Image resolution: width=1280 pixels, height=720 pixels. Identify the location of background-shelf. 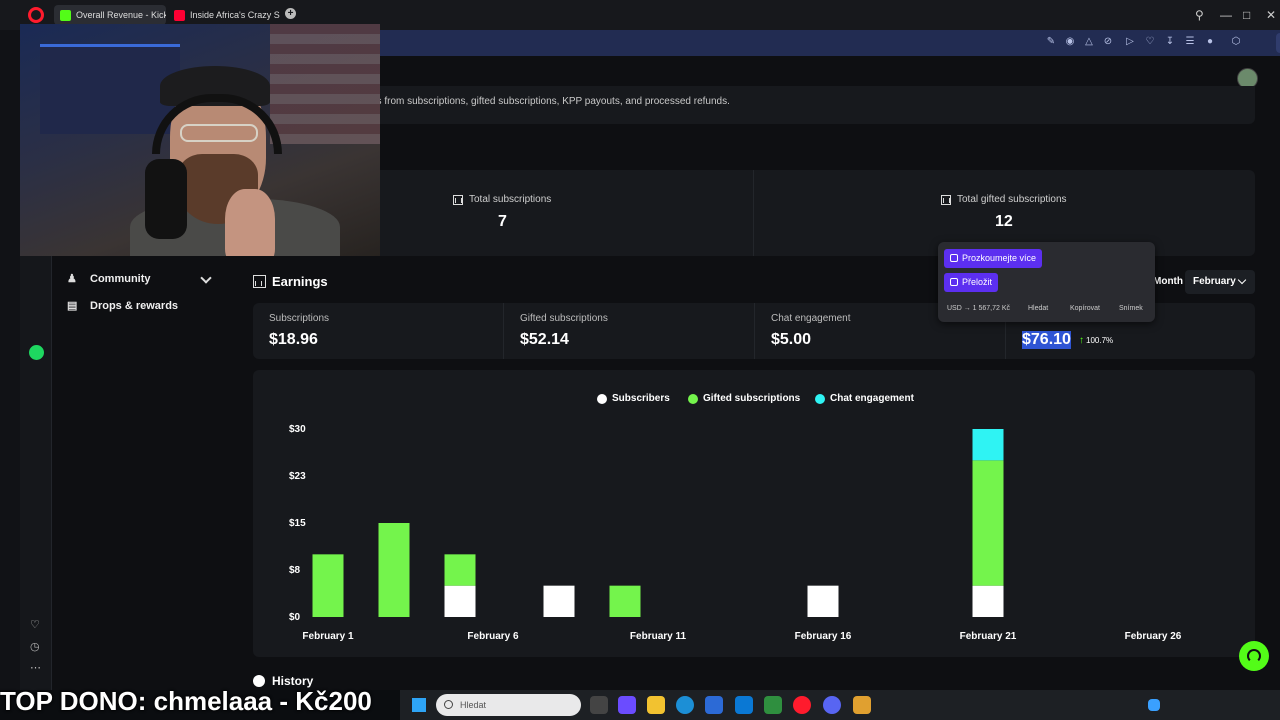
(110, 89).